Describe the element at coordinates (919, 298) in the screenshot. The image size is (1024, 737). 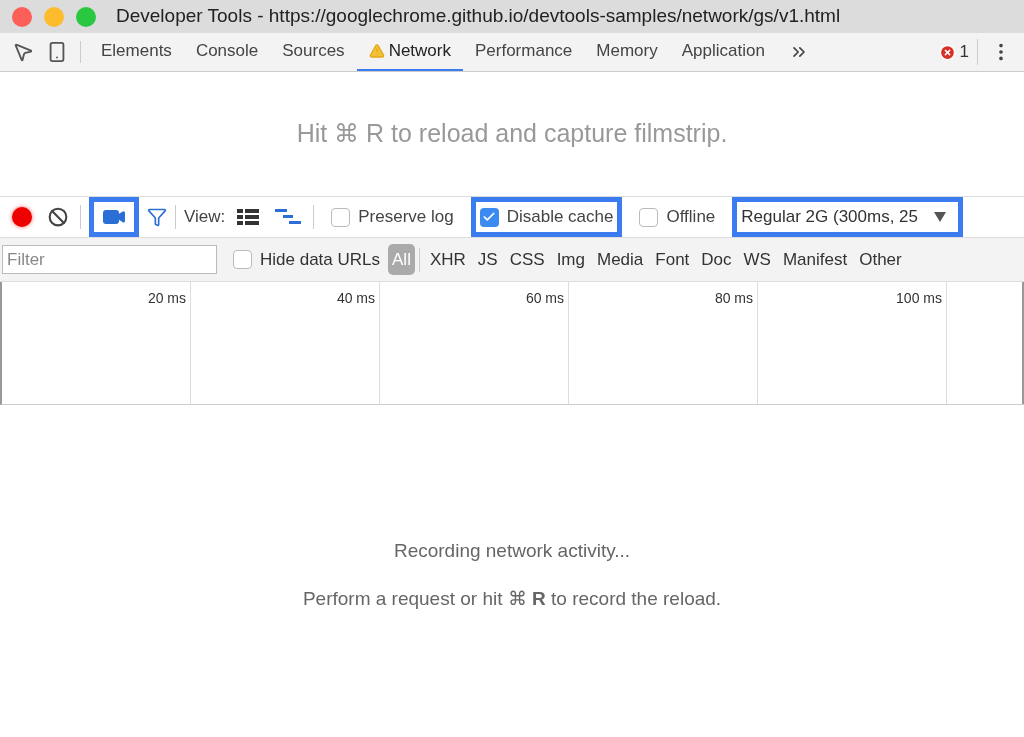
I see `tick-label: 100 ms` at that location.